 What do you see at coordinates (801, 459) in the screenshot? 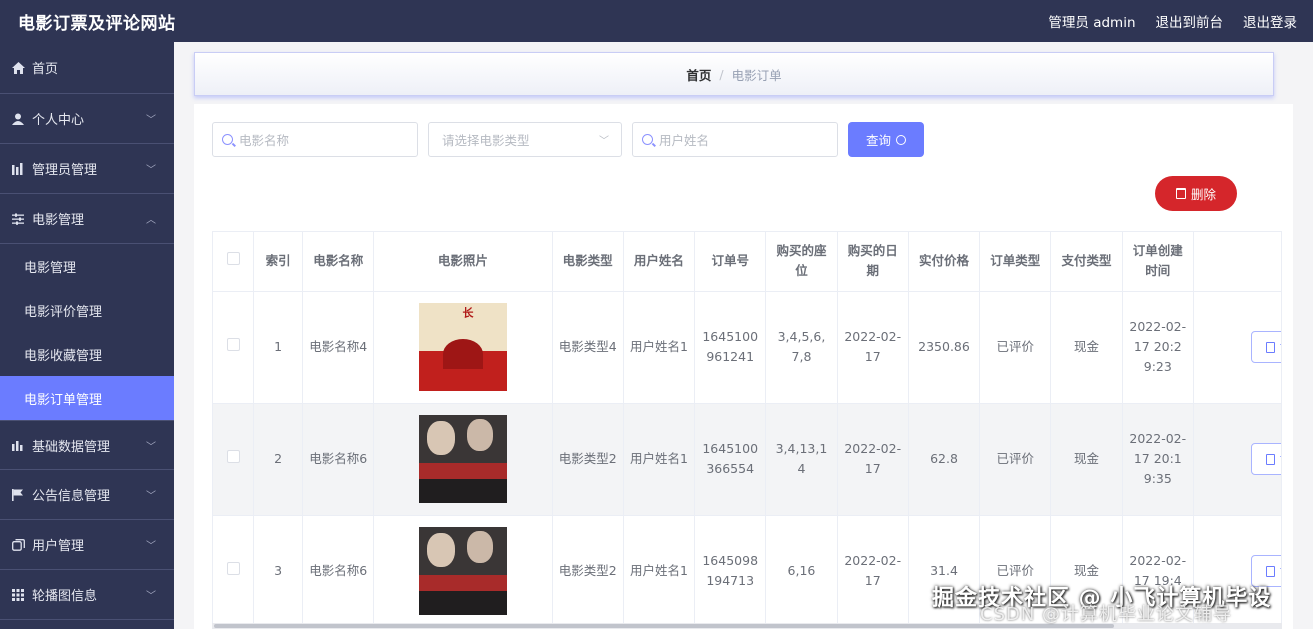
I see `cell-seats: 3,4,13,14` at bounding box center [801, 459].